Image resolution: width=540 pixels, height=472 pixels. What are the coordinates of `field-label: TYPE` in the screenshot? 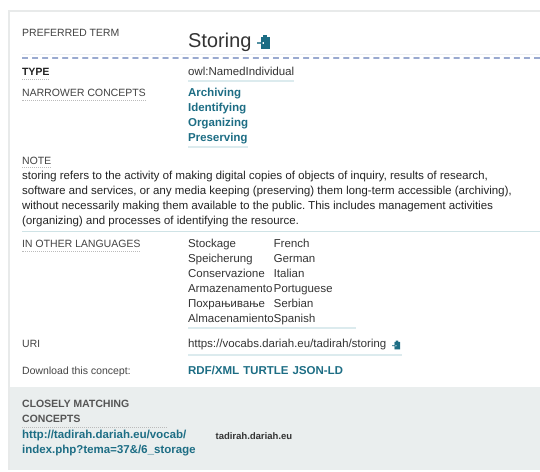 It's located at (36, 72).